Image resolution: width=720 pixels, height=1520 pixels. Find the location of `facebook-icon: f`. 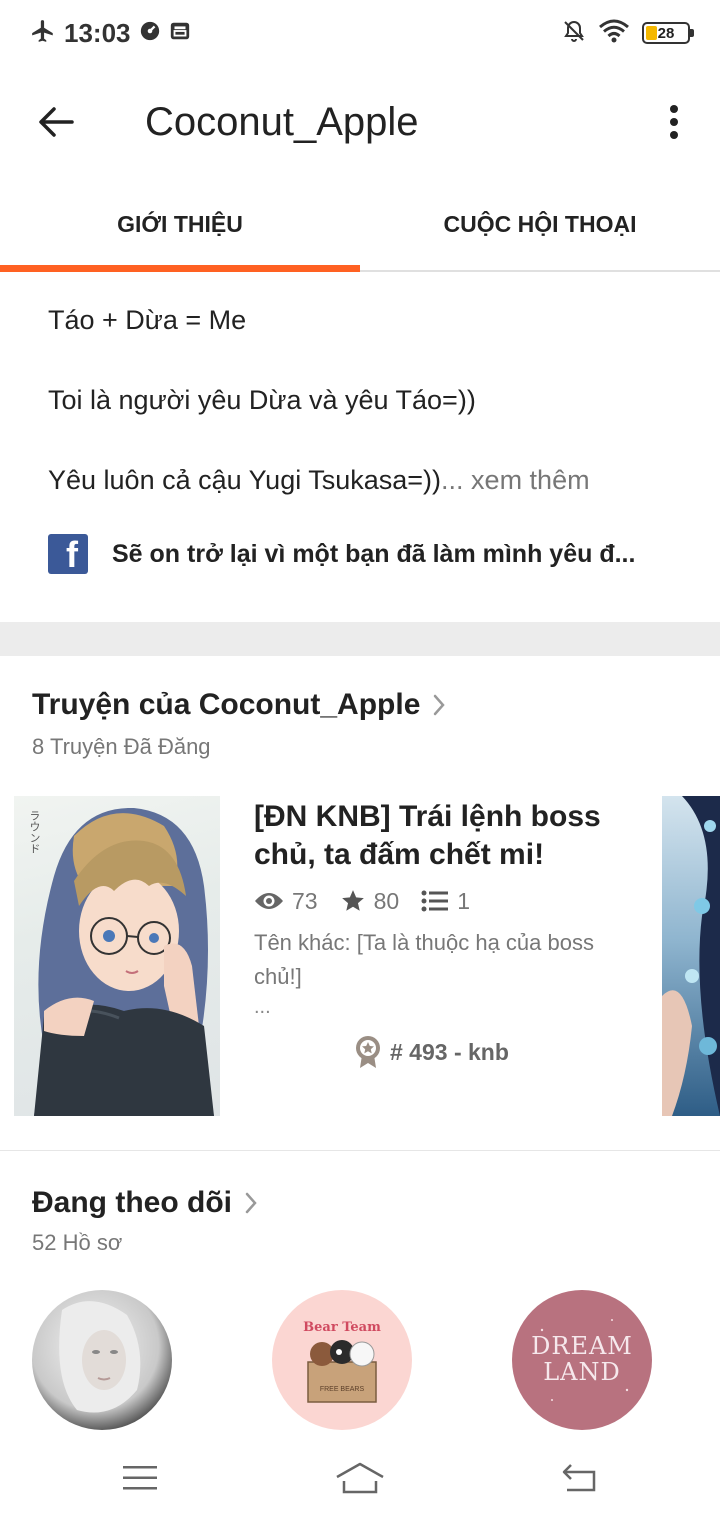

facebook-icon: f is located at coordinates (68, 554).